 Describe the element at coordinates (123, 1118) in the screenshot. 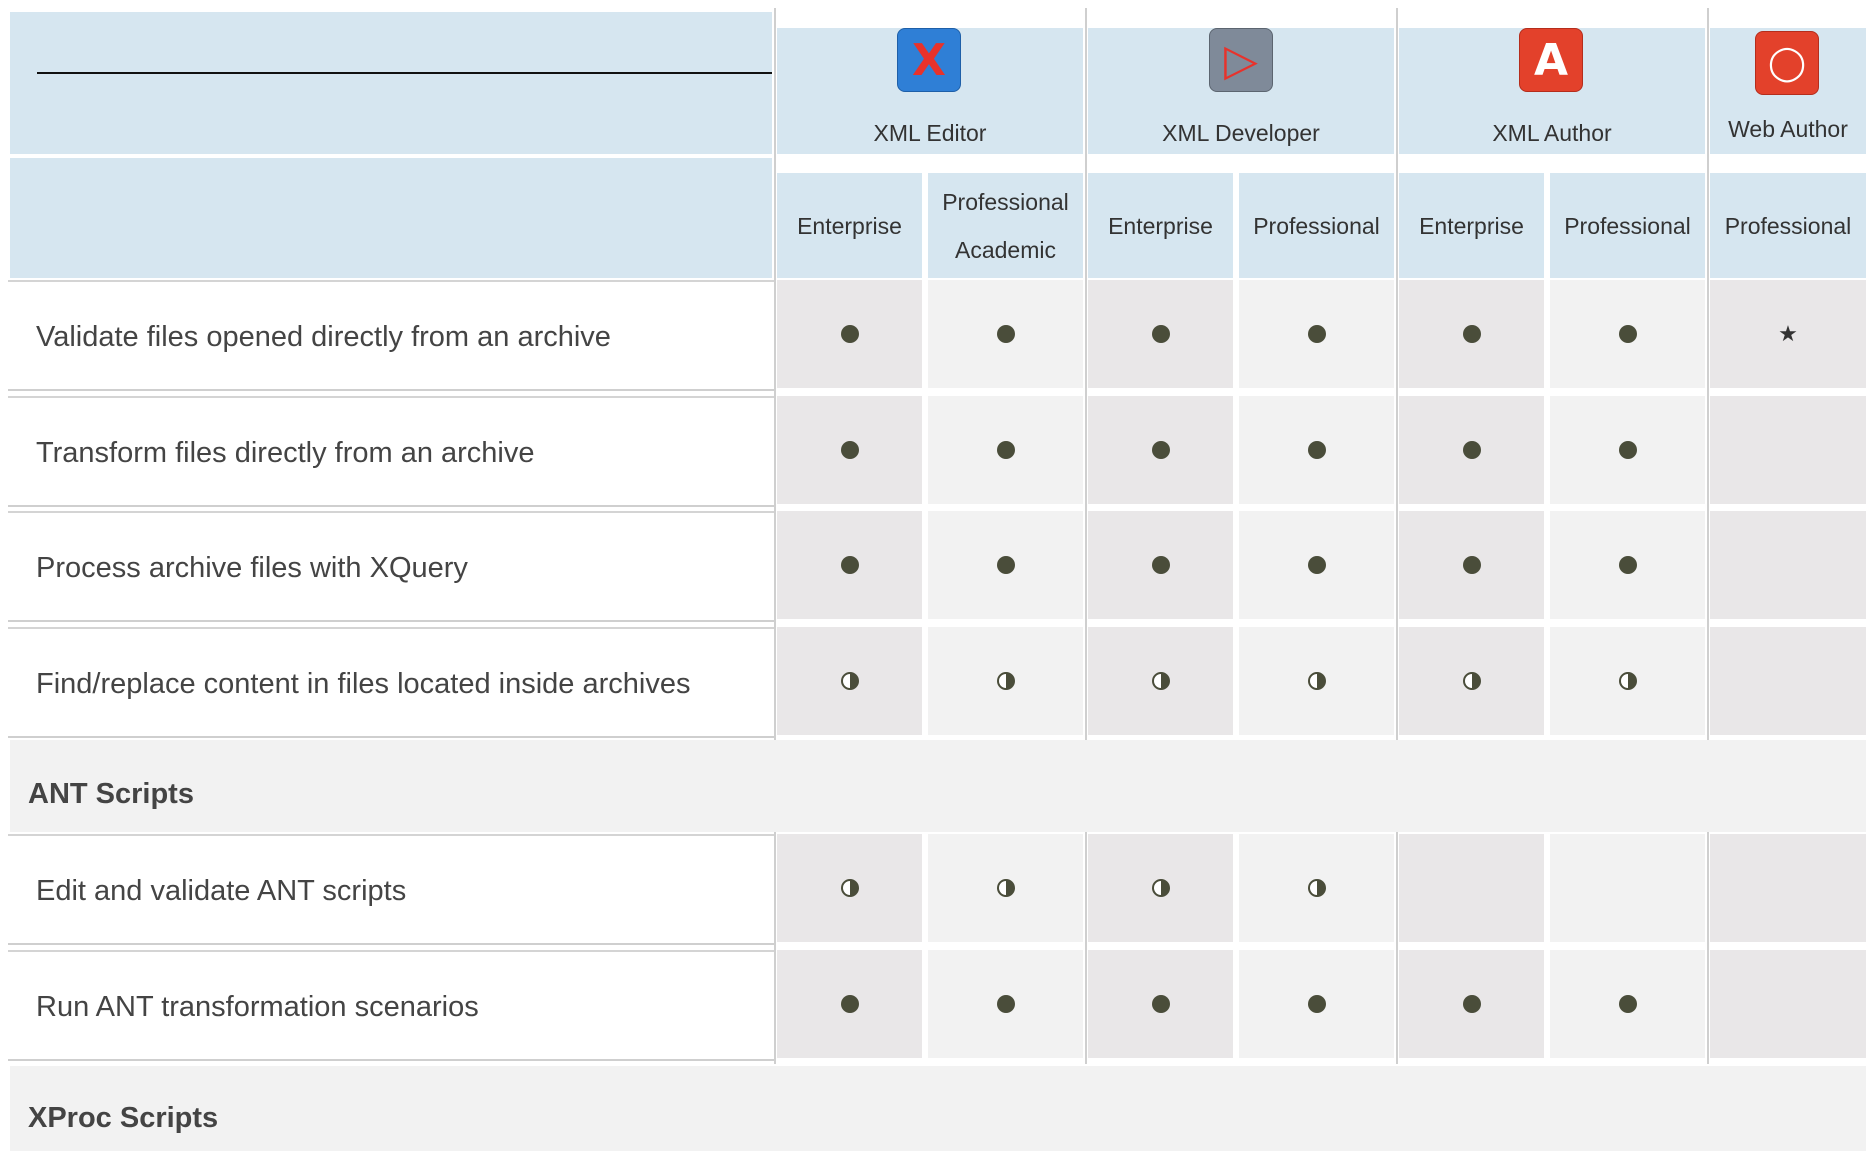

I see `section-title: XProc Scripts` at that location.